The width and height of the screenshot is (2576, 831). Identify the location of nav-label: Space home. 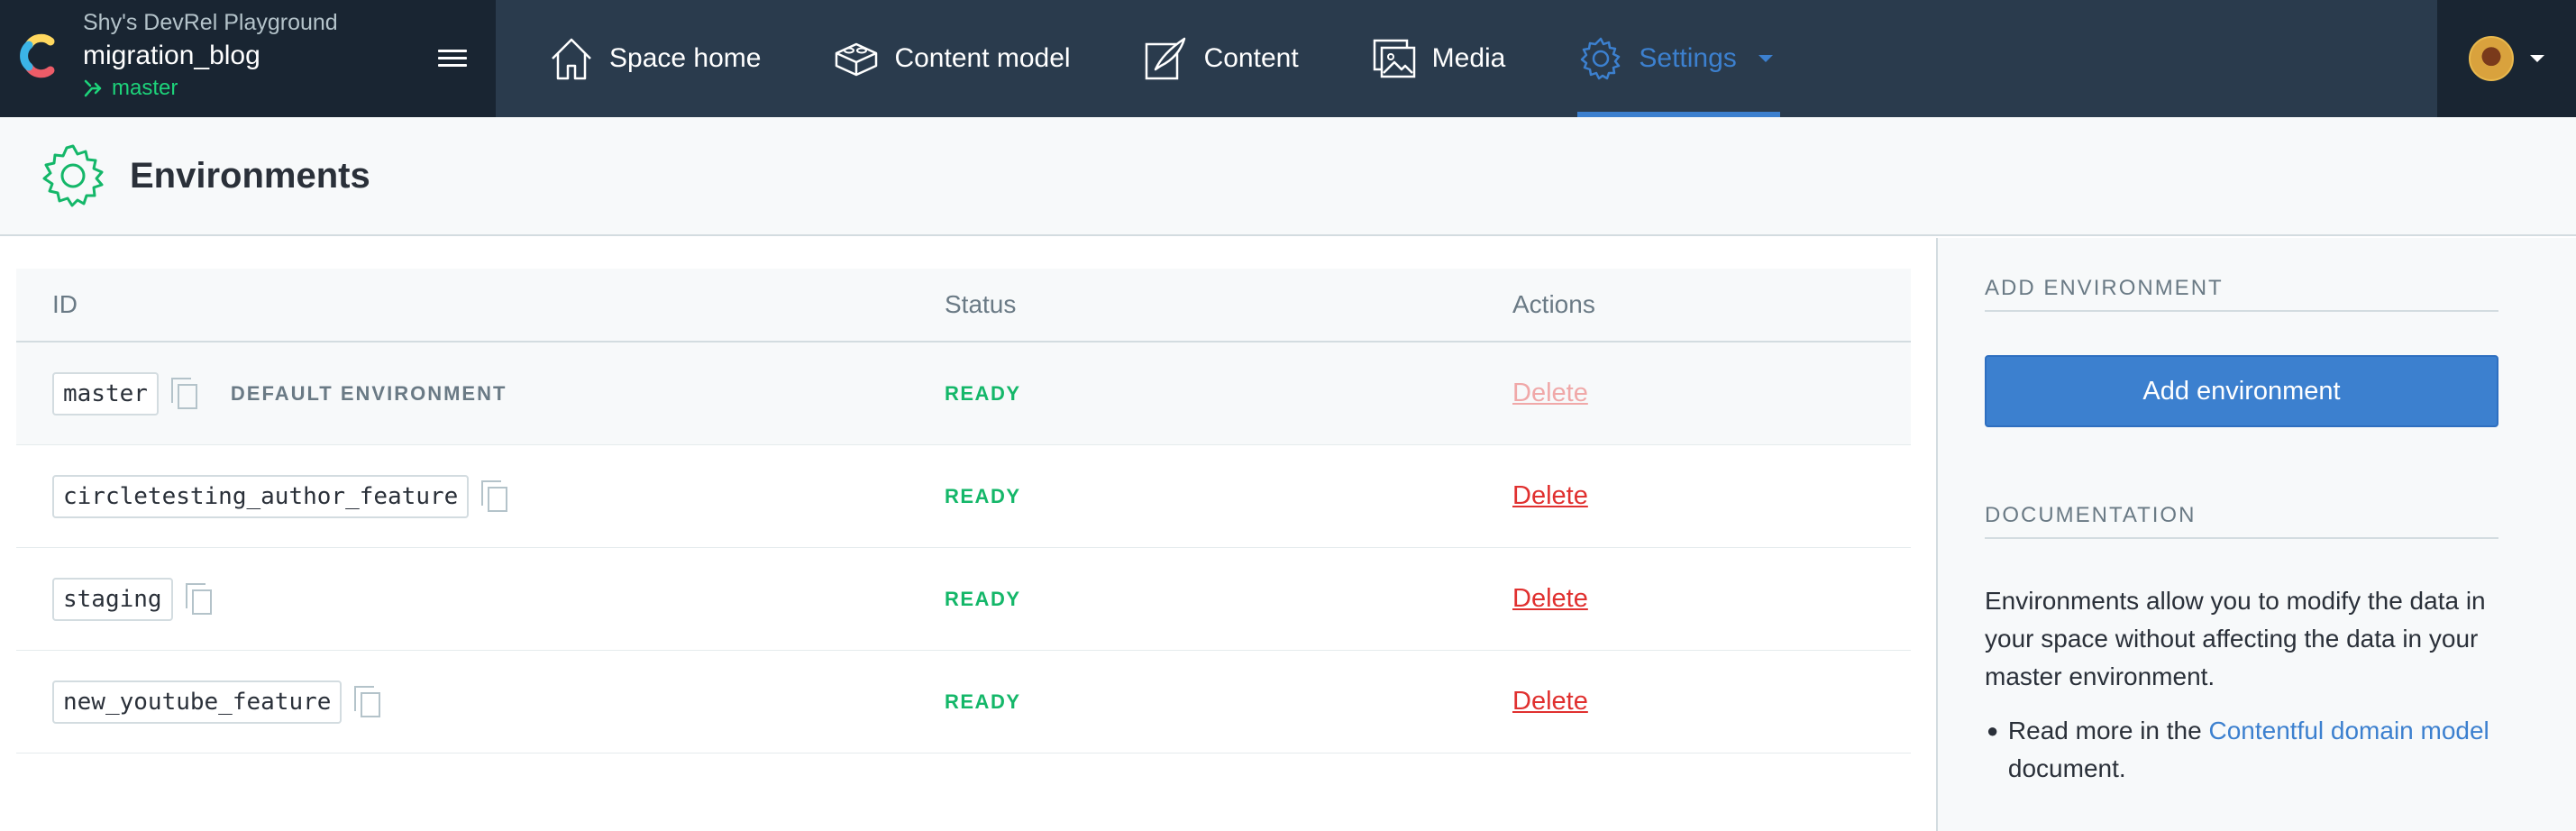
(685, 58).